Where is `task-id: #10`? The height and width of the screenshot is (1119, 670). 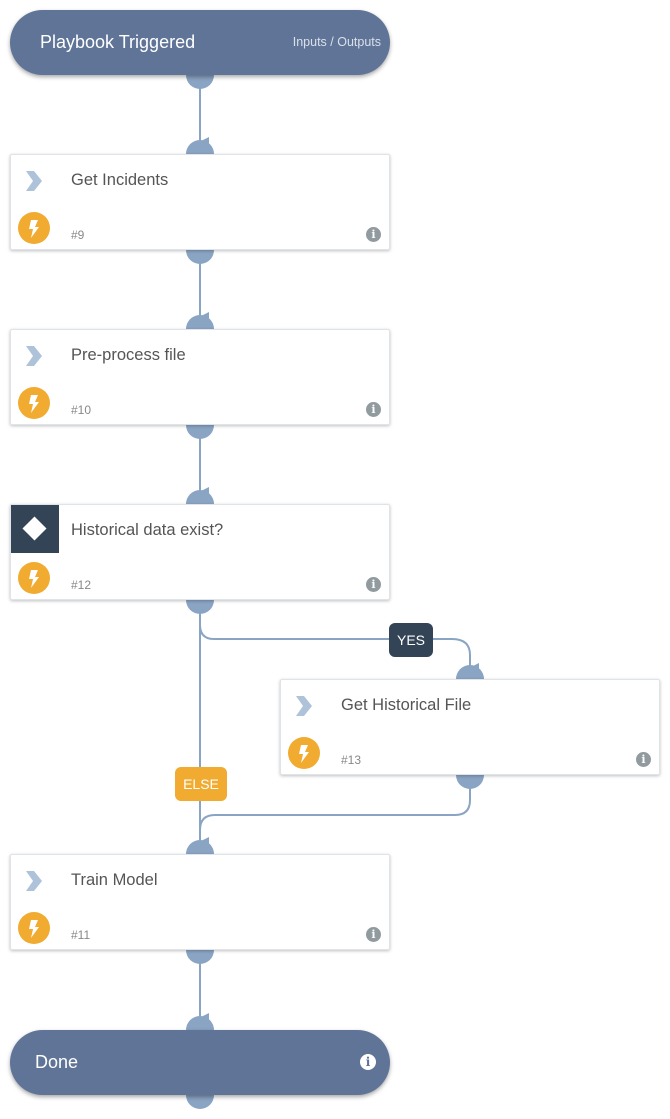
task-id: #10 is located at coordinates (81, 410).